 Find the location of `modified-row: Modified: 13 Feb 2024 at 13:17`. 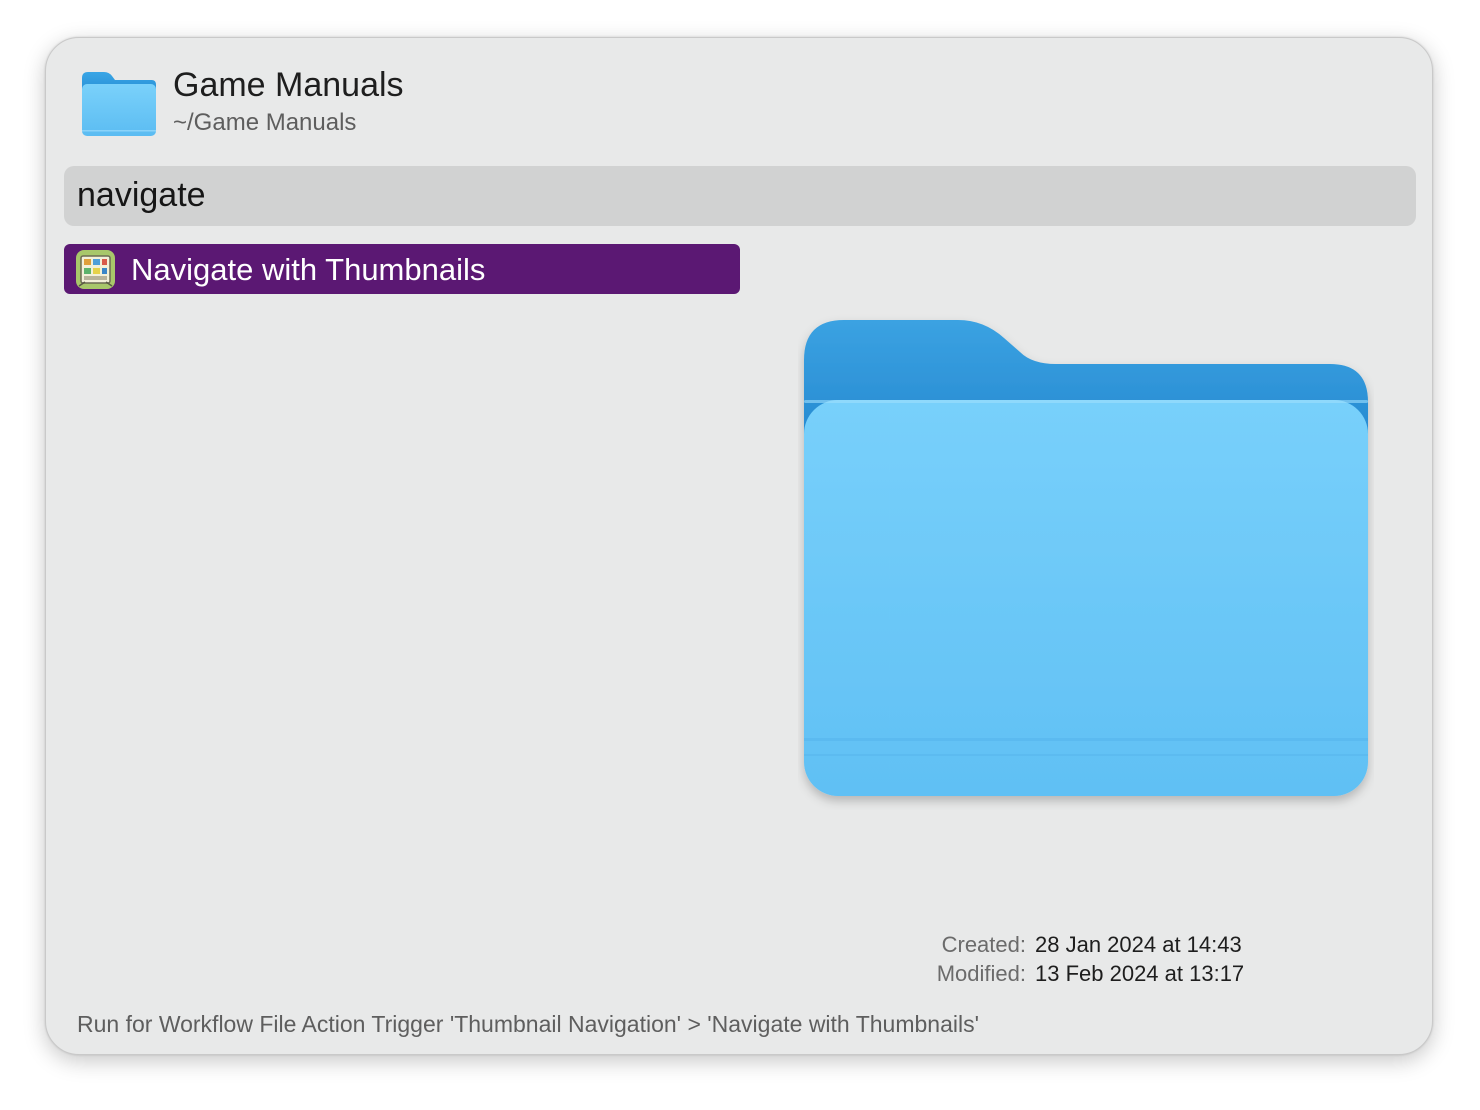

modified-row: Modified: 13 Feb 2024 at 13:17 is located at coordinates (1116, 973).